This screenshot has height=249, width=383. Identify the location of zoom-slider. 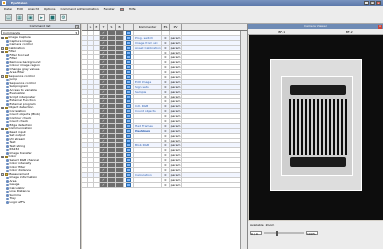
(284, 233).